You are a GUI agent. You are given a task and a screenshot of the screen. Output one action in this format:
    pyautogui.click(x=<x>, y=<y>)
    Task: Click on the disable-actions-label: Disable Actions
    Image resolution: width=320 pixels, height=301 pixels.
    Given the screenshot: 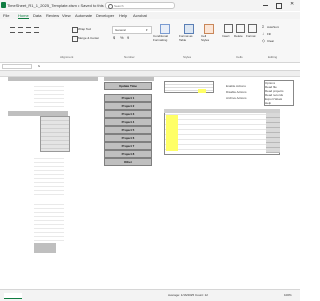 What is the action you would take?
    pyautogui.click(x=236, y=92)
    